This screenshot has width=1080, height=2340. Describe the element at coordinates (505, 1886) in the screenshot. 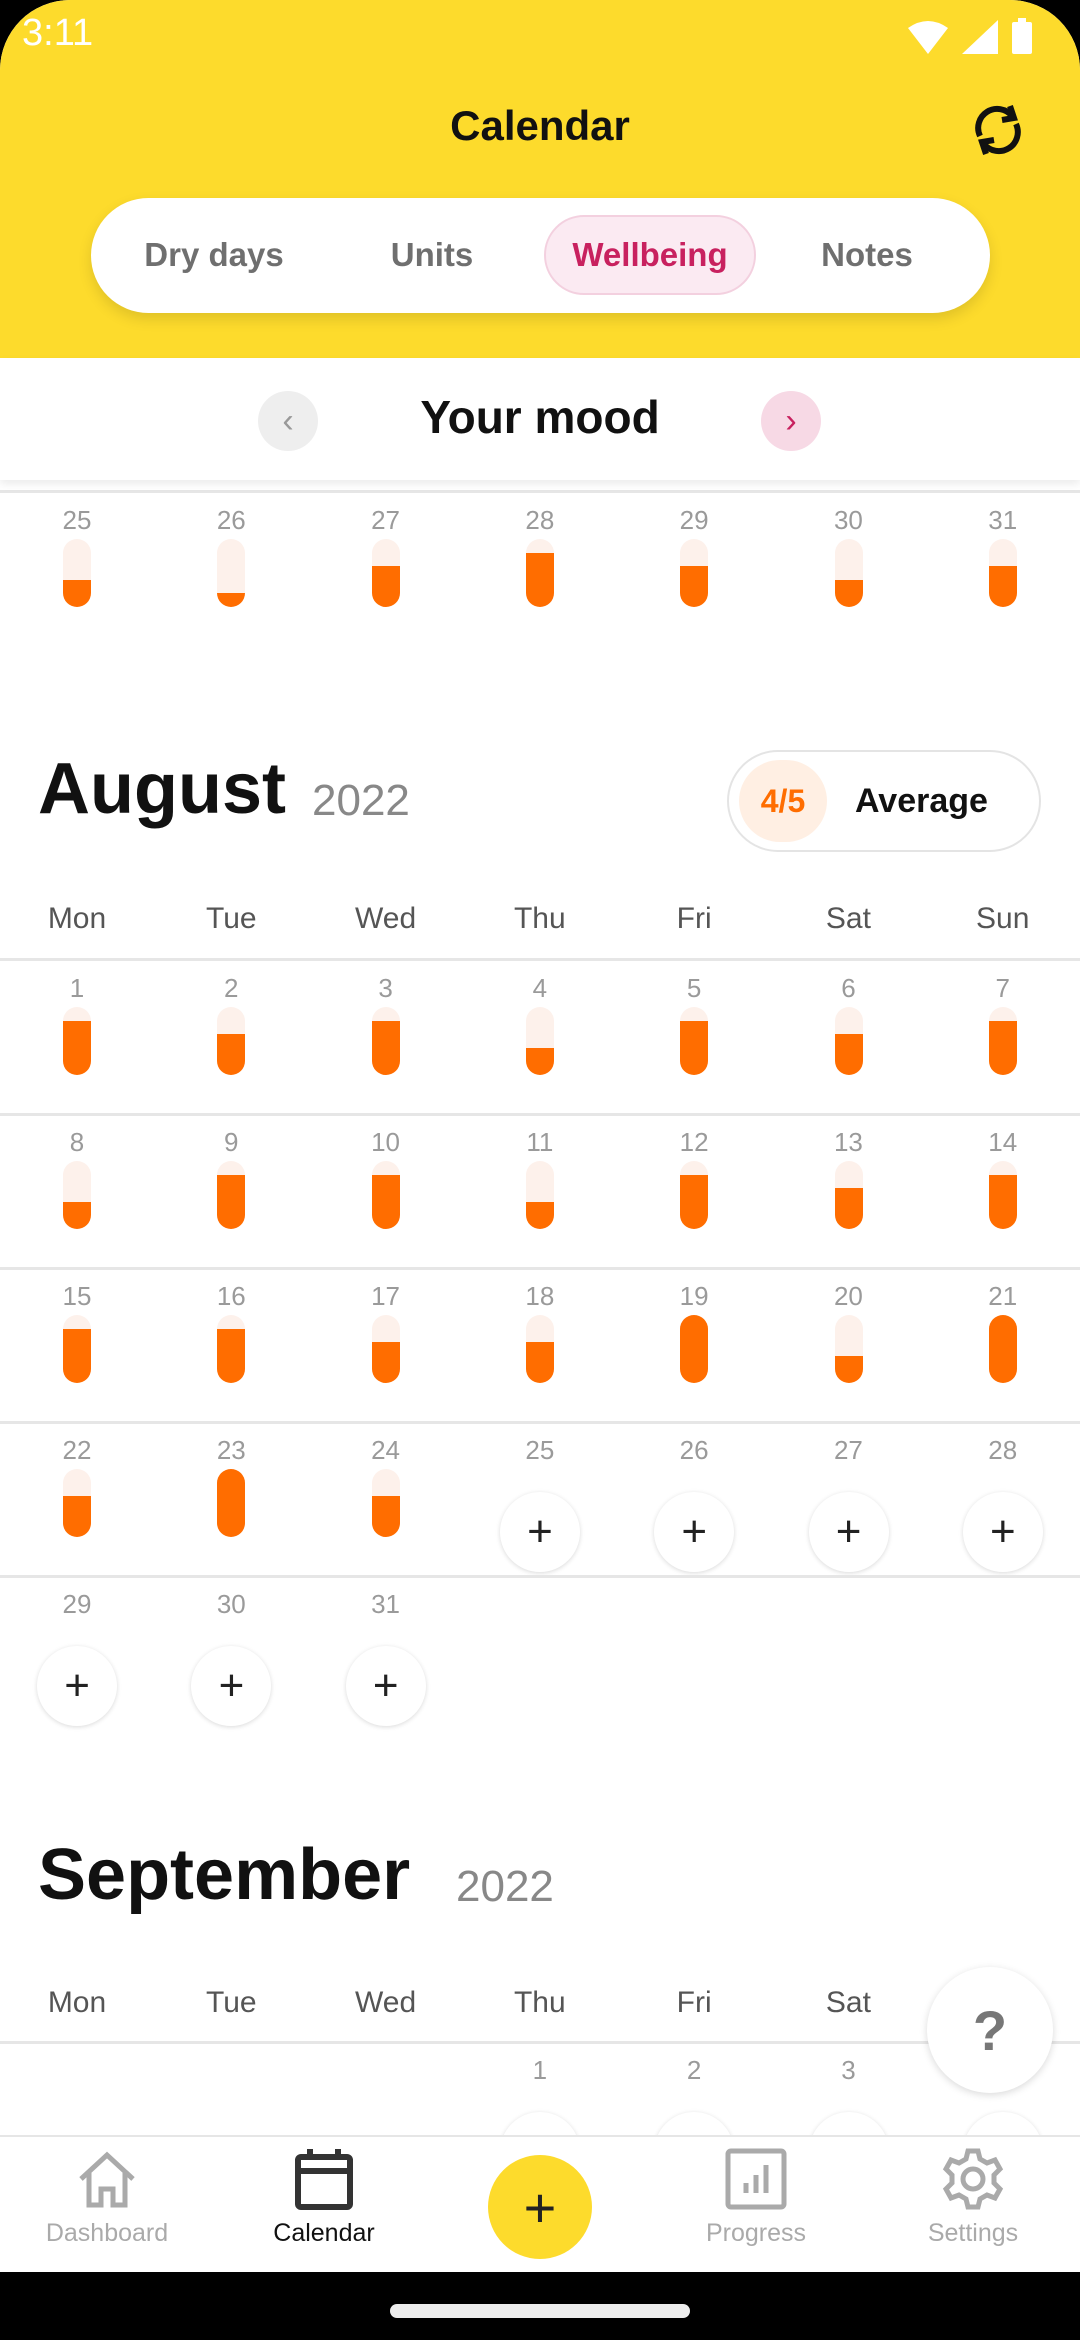

I see `month-year: 2022` at that location.